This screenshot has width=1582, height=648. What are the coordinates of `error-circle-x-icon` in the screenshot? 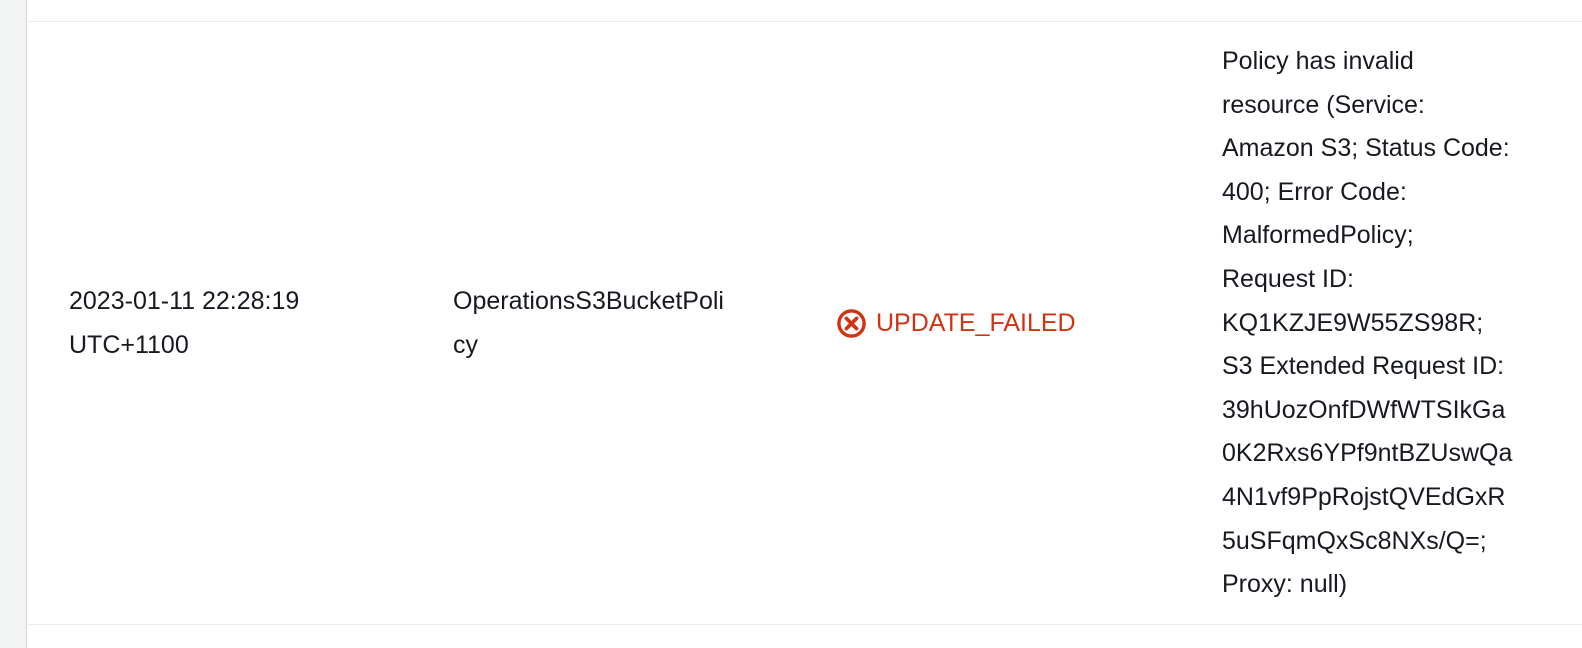 It's located at (851, 324).